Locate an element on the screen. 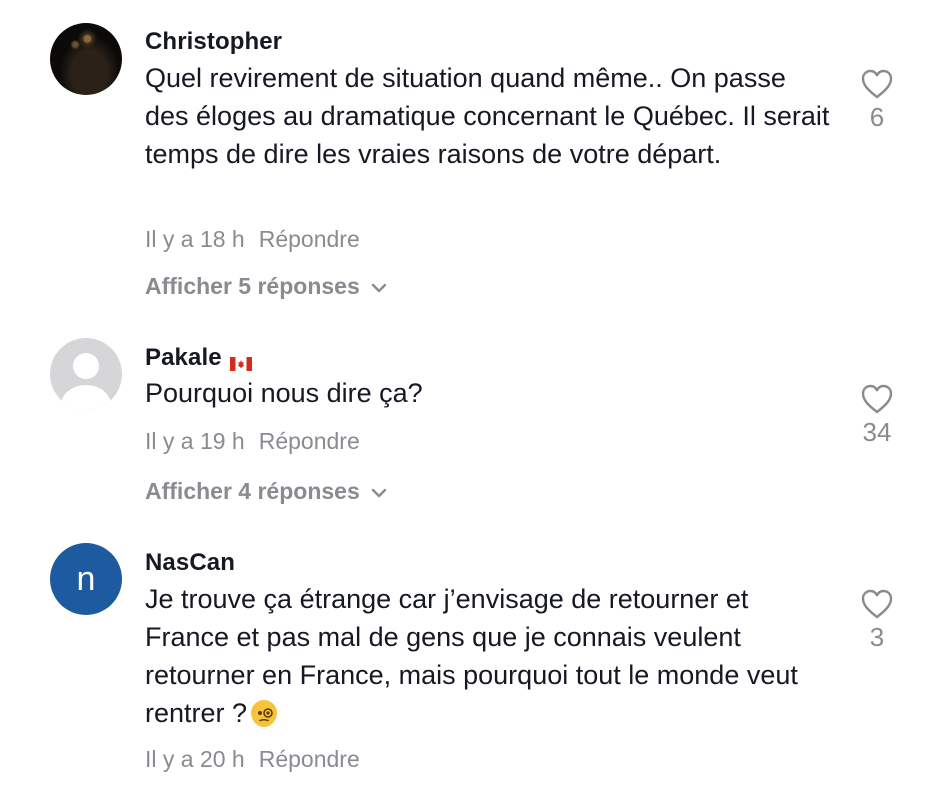  like-count: 3 is located at coordinates (877, 637).